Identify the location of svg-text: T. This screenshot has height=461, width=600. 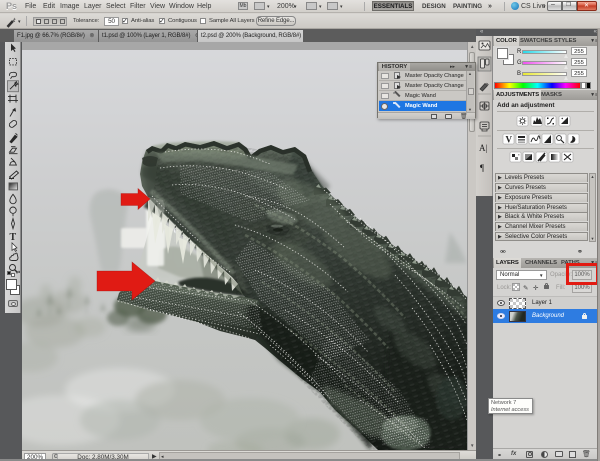
(13, 237).